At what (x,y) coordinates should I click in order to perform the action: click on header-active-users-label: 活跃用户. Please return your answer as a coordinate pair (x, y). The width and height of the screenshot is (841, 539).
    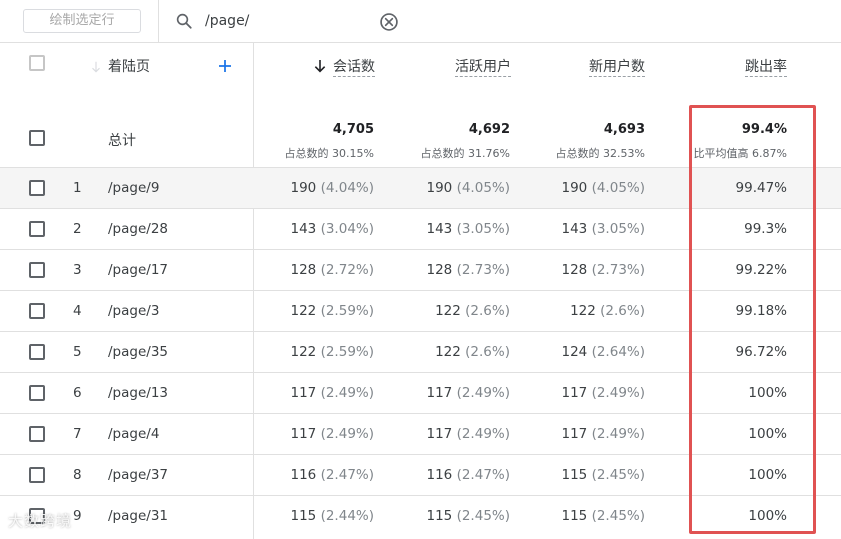
    Looking at the image, I should click on (483, 68).